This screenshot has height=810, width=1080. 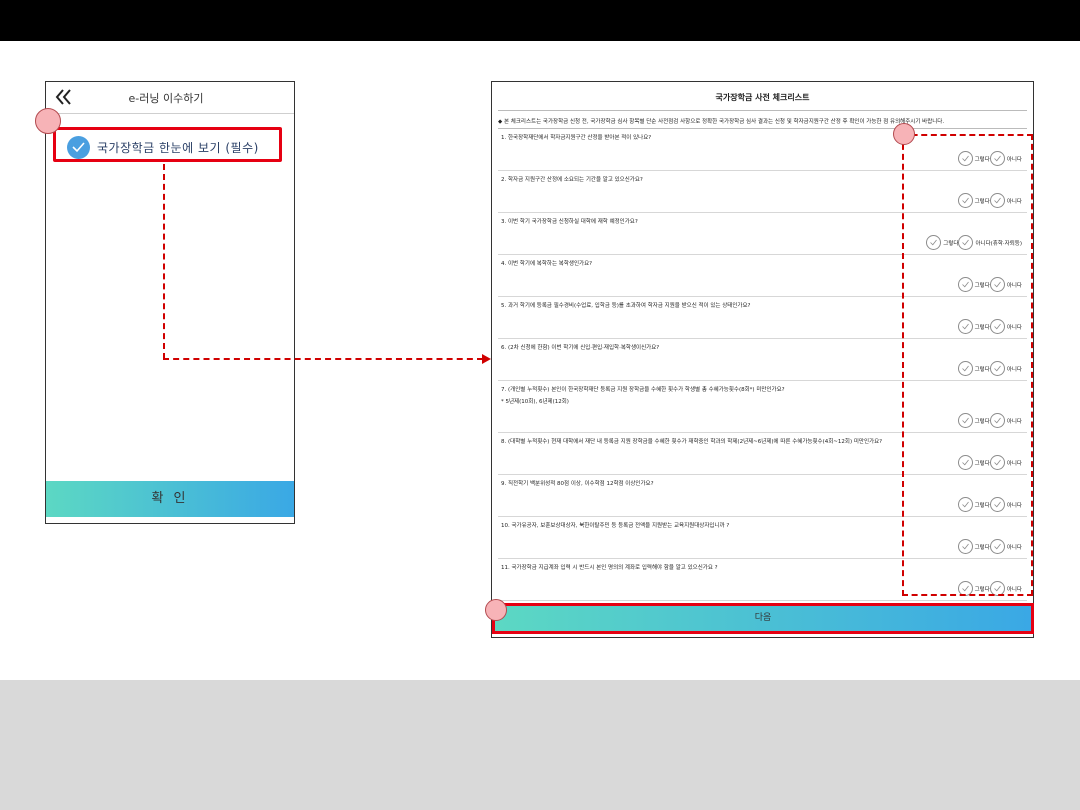 I want to click on mobile-header: e-러닝 이수하기, so click(x=170, y=98).